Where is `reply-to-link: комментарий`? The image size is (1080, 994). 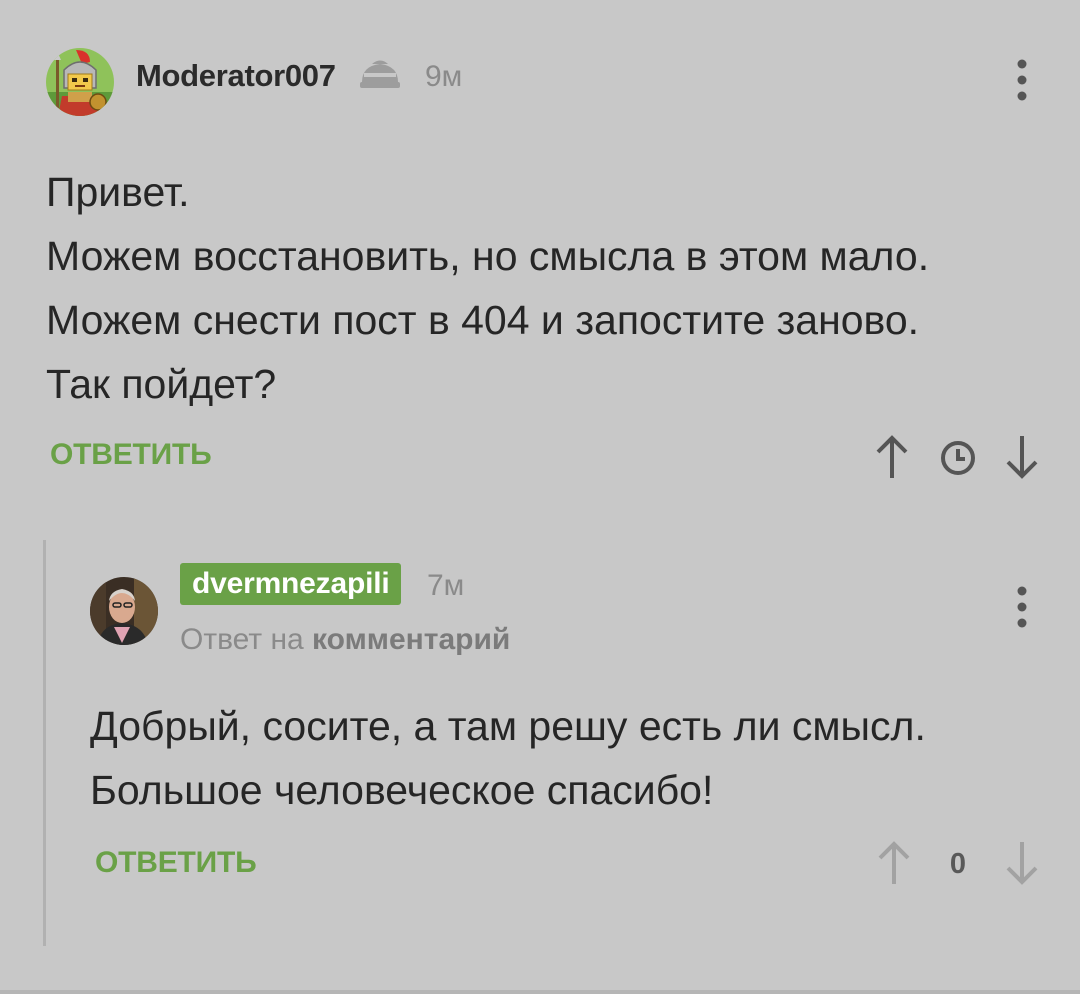 reply-to-link: комментарий is located at coordinates (411, 639).